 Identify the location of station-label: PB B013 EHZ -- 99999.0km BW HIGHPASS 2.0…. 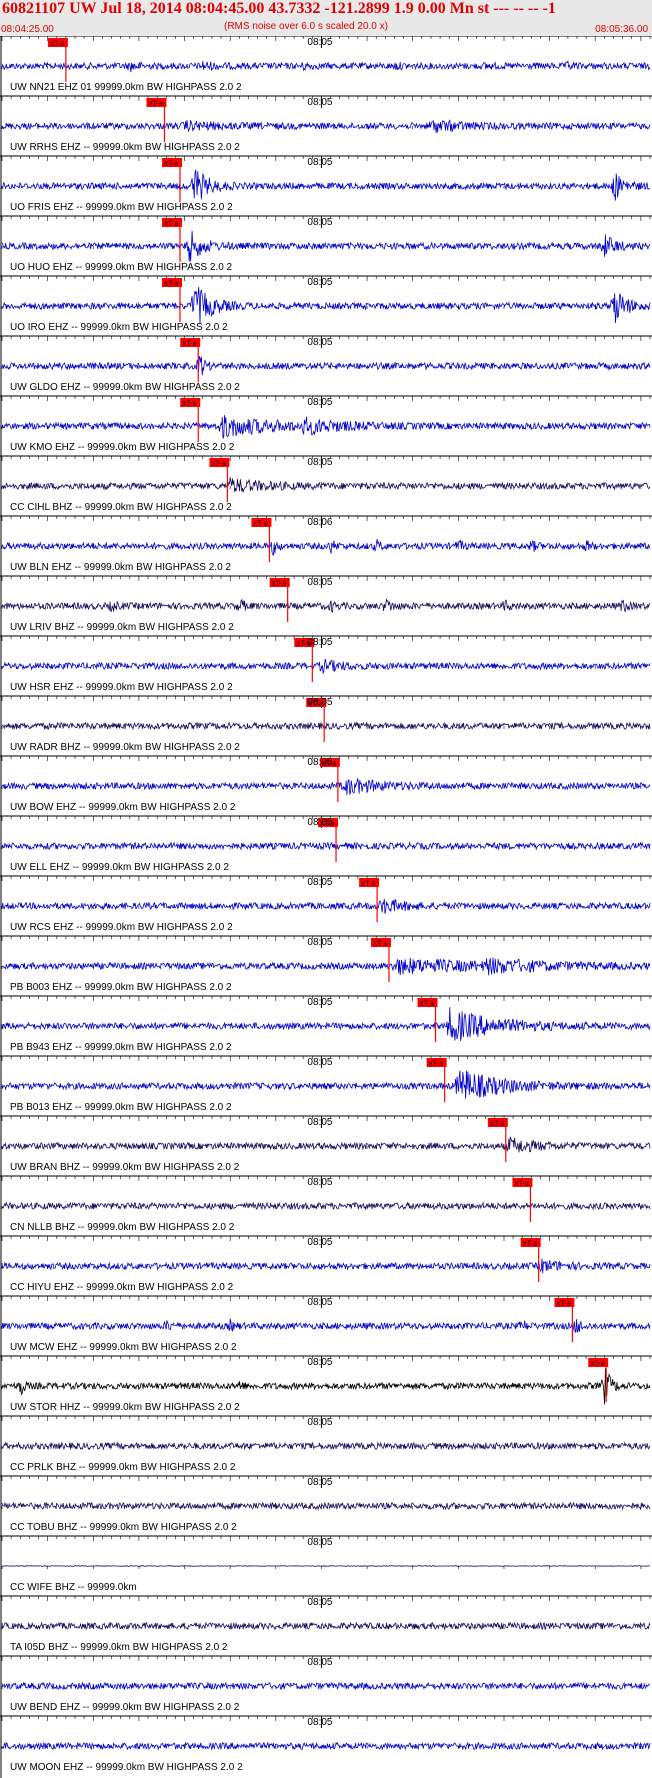
(121, 1107).